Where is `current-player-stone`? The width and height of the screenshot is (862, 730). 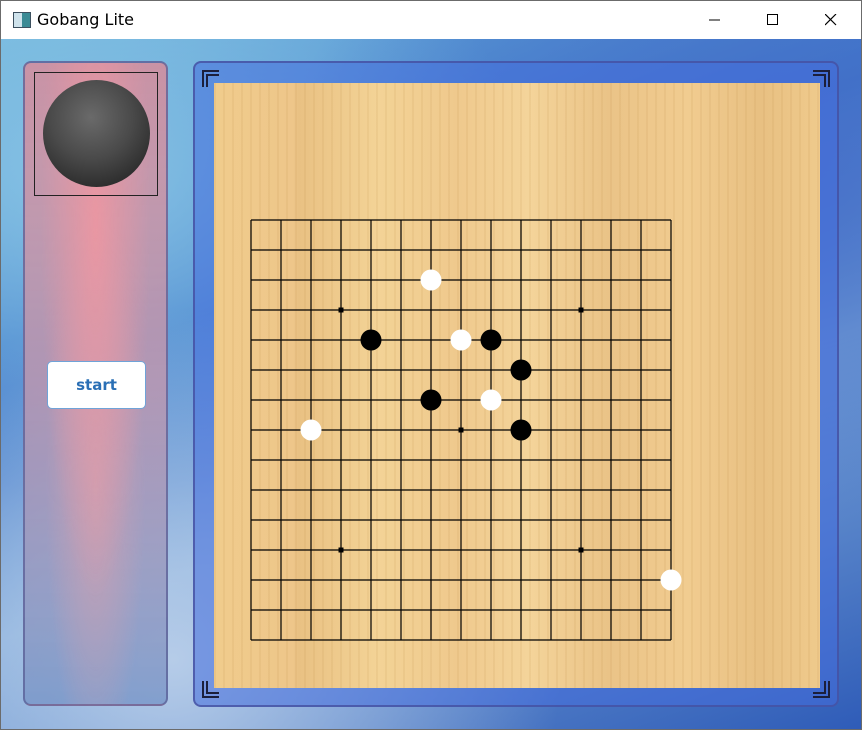 current-player-stone is located at coordinates (96, 133).